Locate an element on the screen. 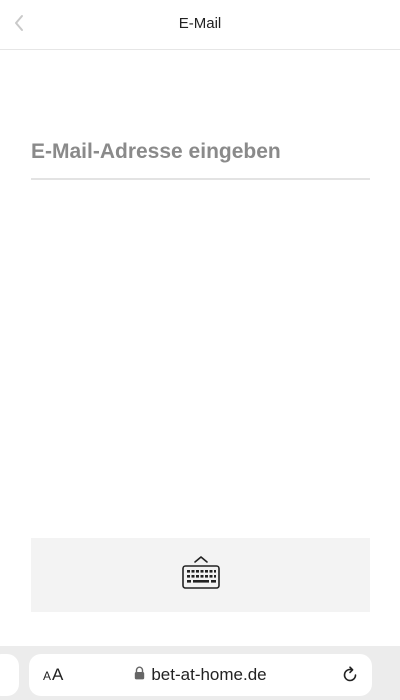  email-field is located at coordinates (200, 158).